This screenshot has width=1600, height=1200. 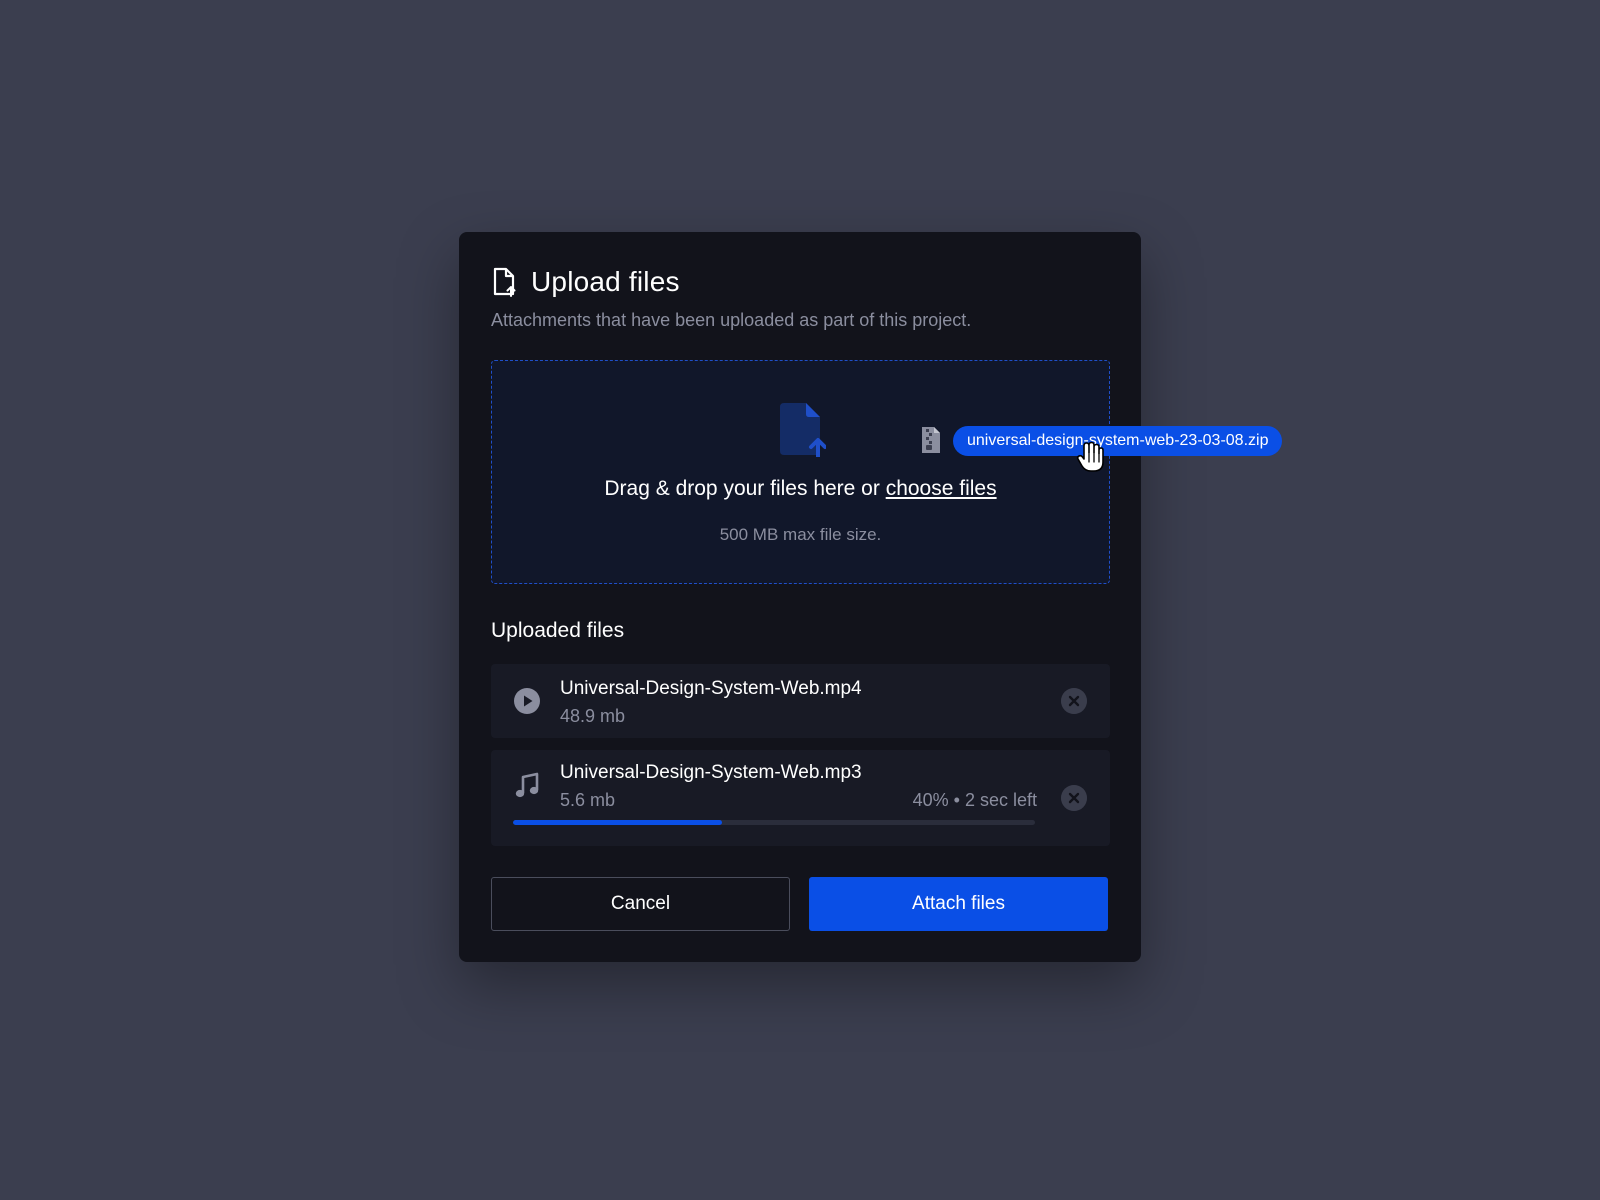 I want to click on dragged-file-chip: universal-design-system-web-23-03-08.zip, so click(x=1118, y=441).